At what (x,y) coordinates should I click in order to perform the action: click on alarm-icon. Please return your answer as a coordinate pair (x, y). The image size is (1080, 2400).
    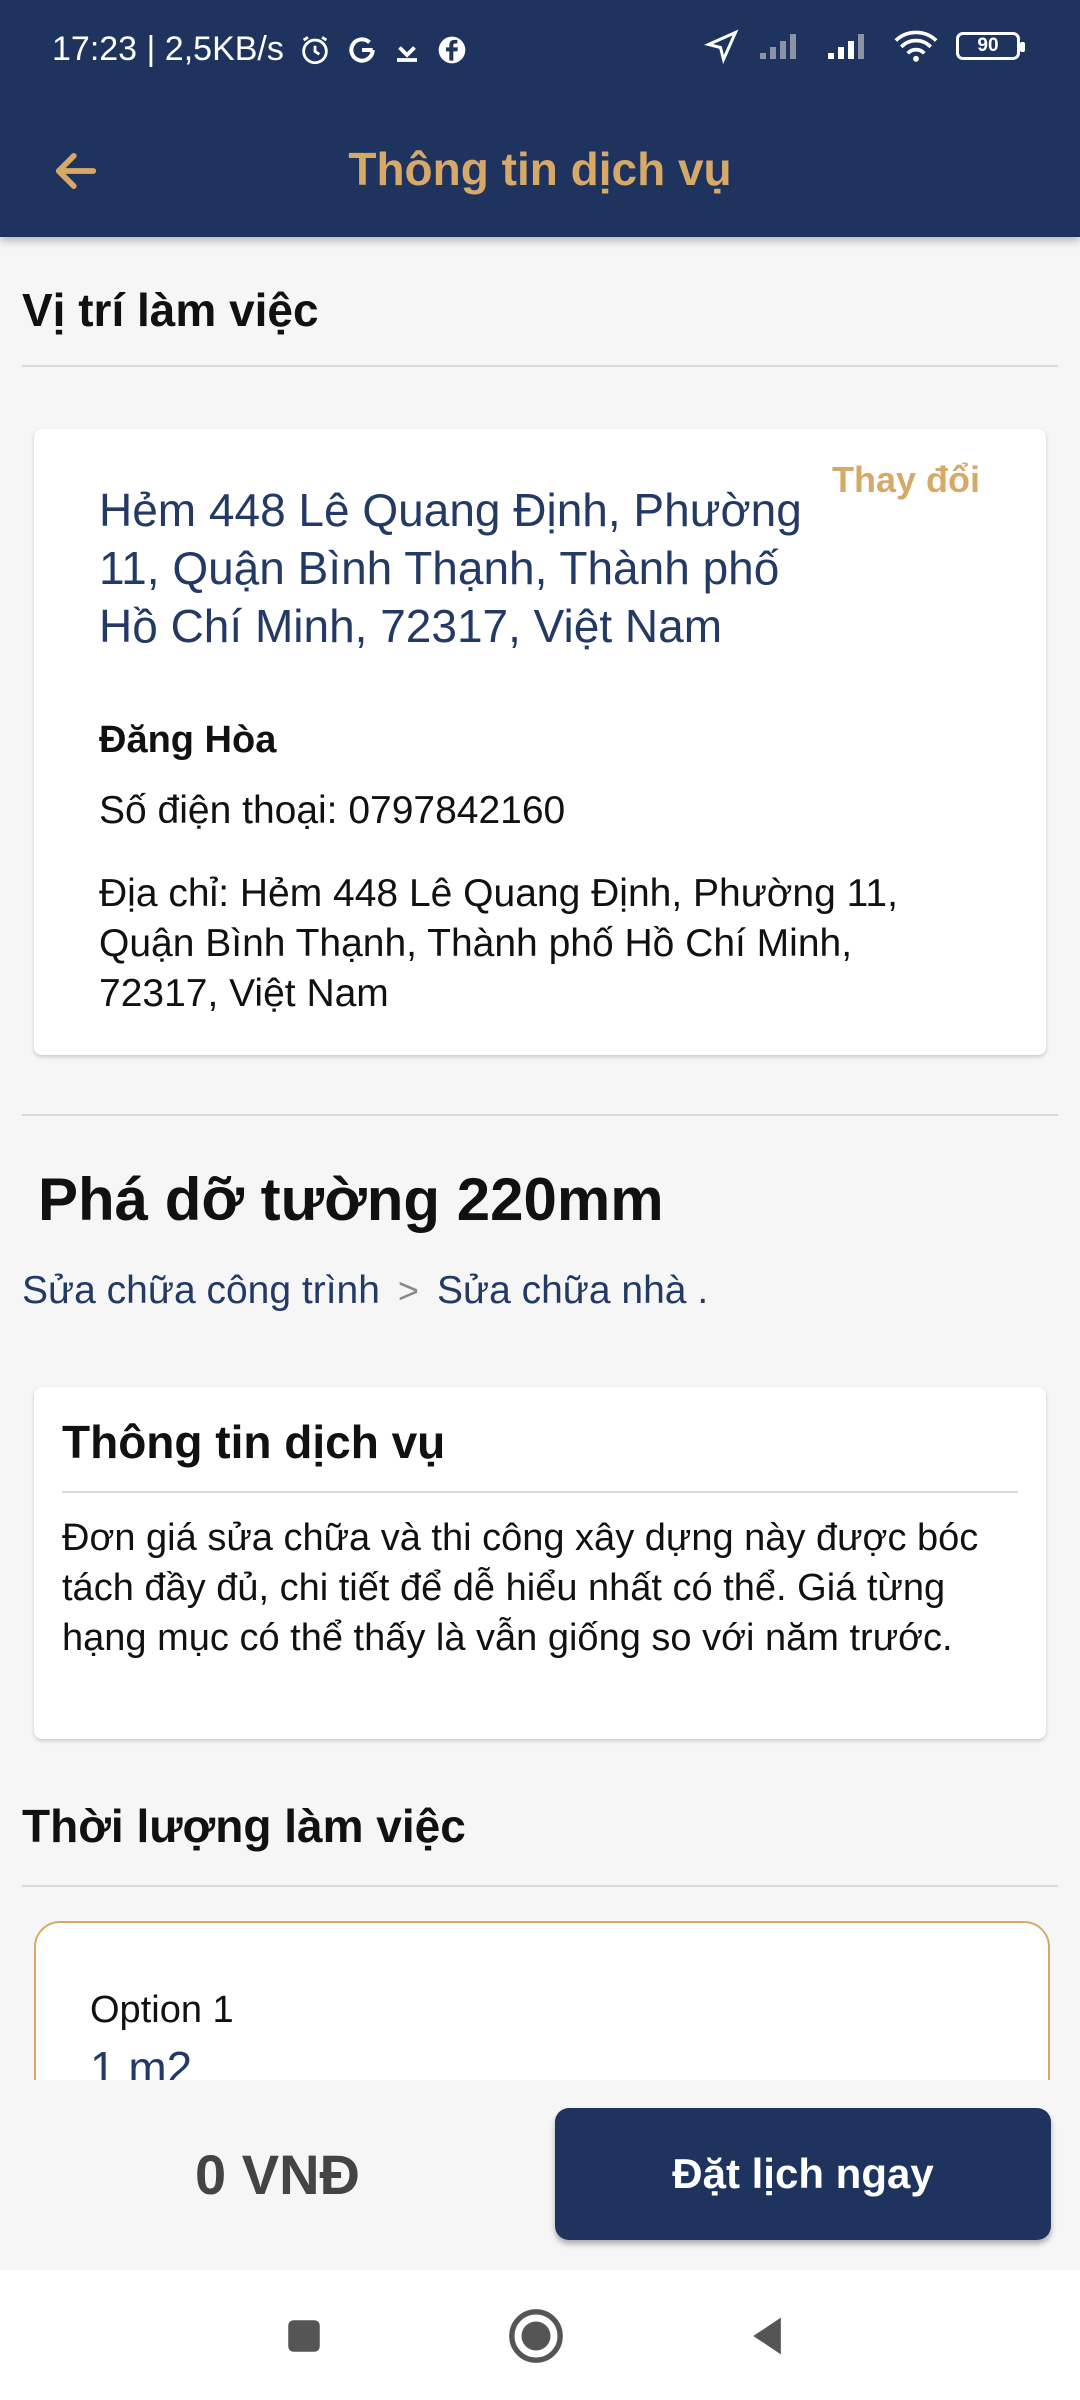
    Looking at the image, I should click on (315, 49).